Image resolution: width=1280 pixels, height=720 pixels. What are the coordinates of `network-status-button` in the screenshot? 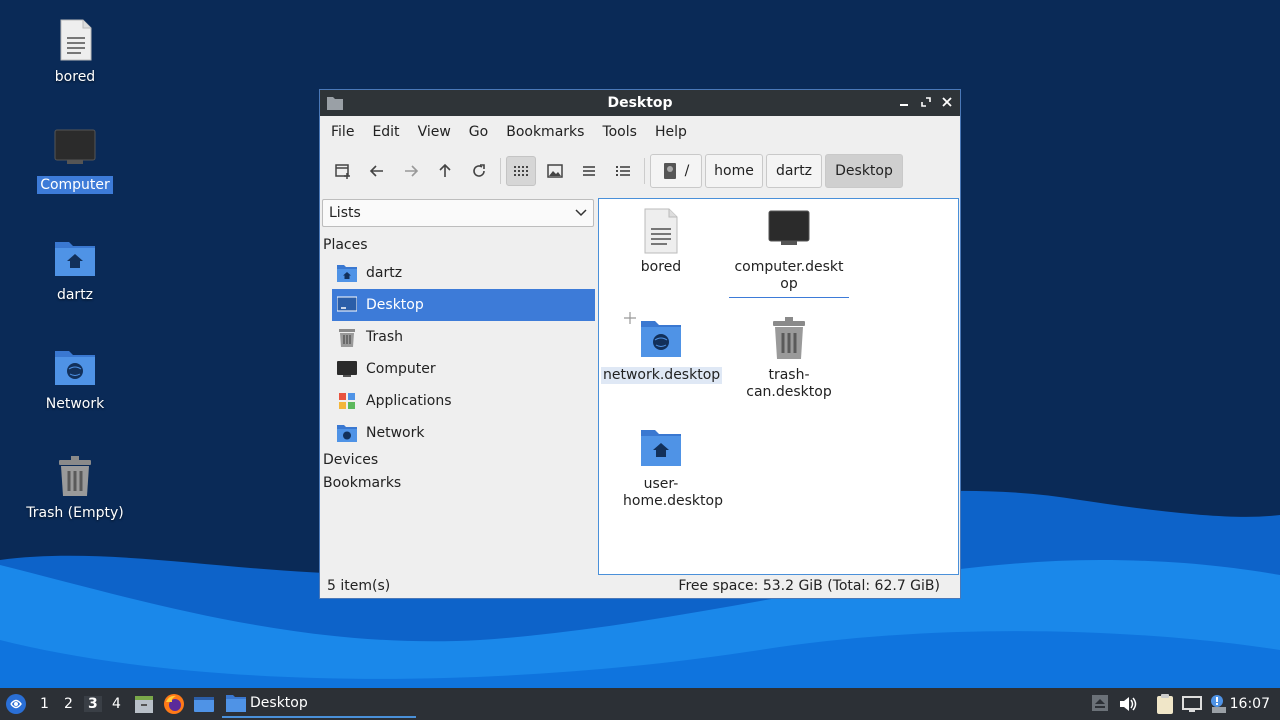 It's located at (1192, 704).